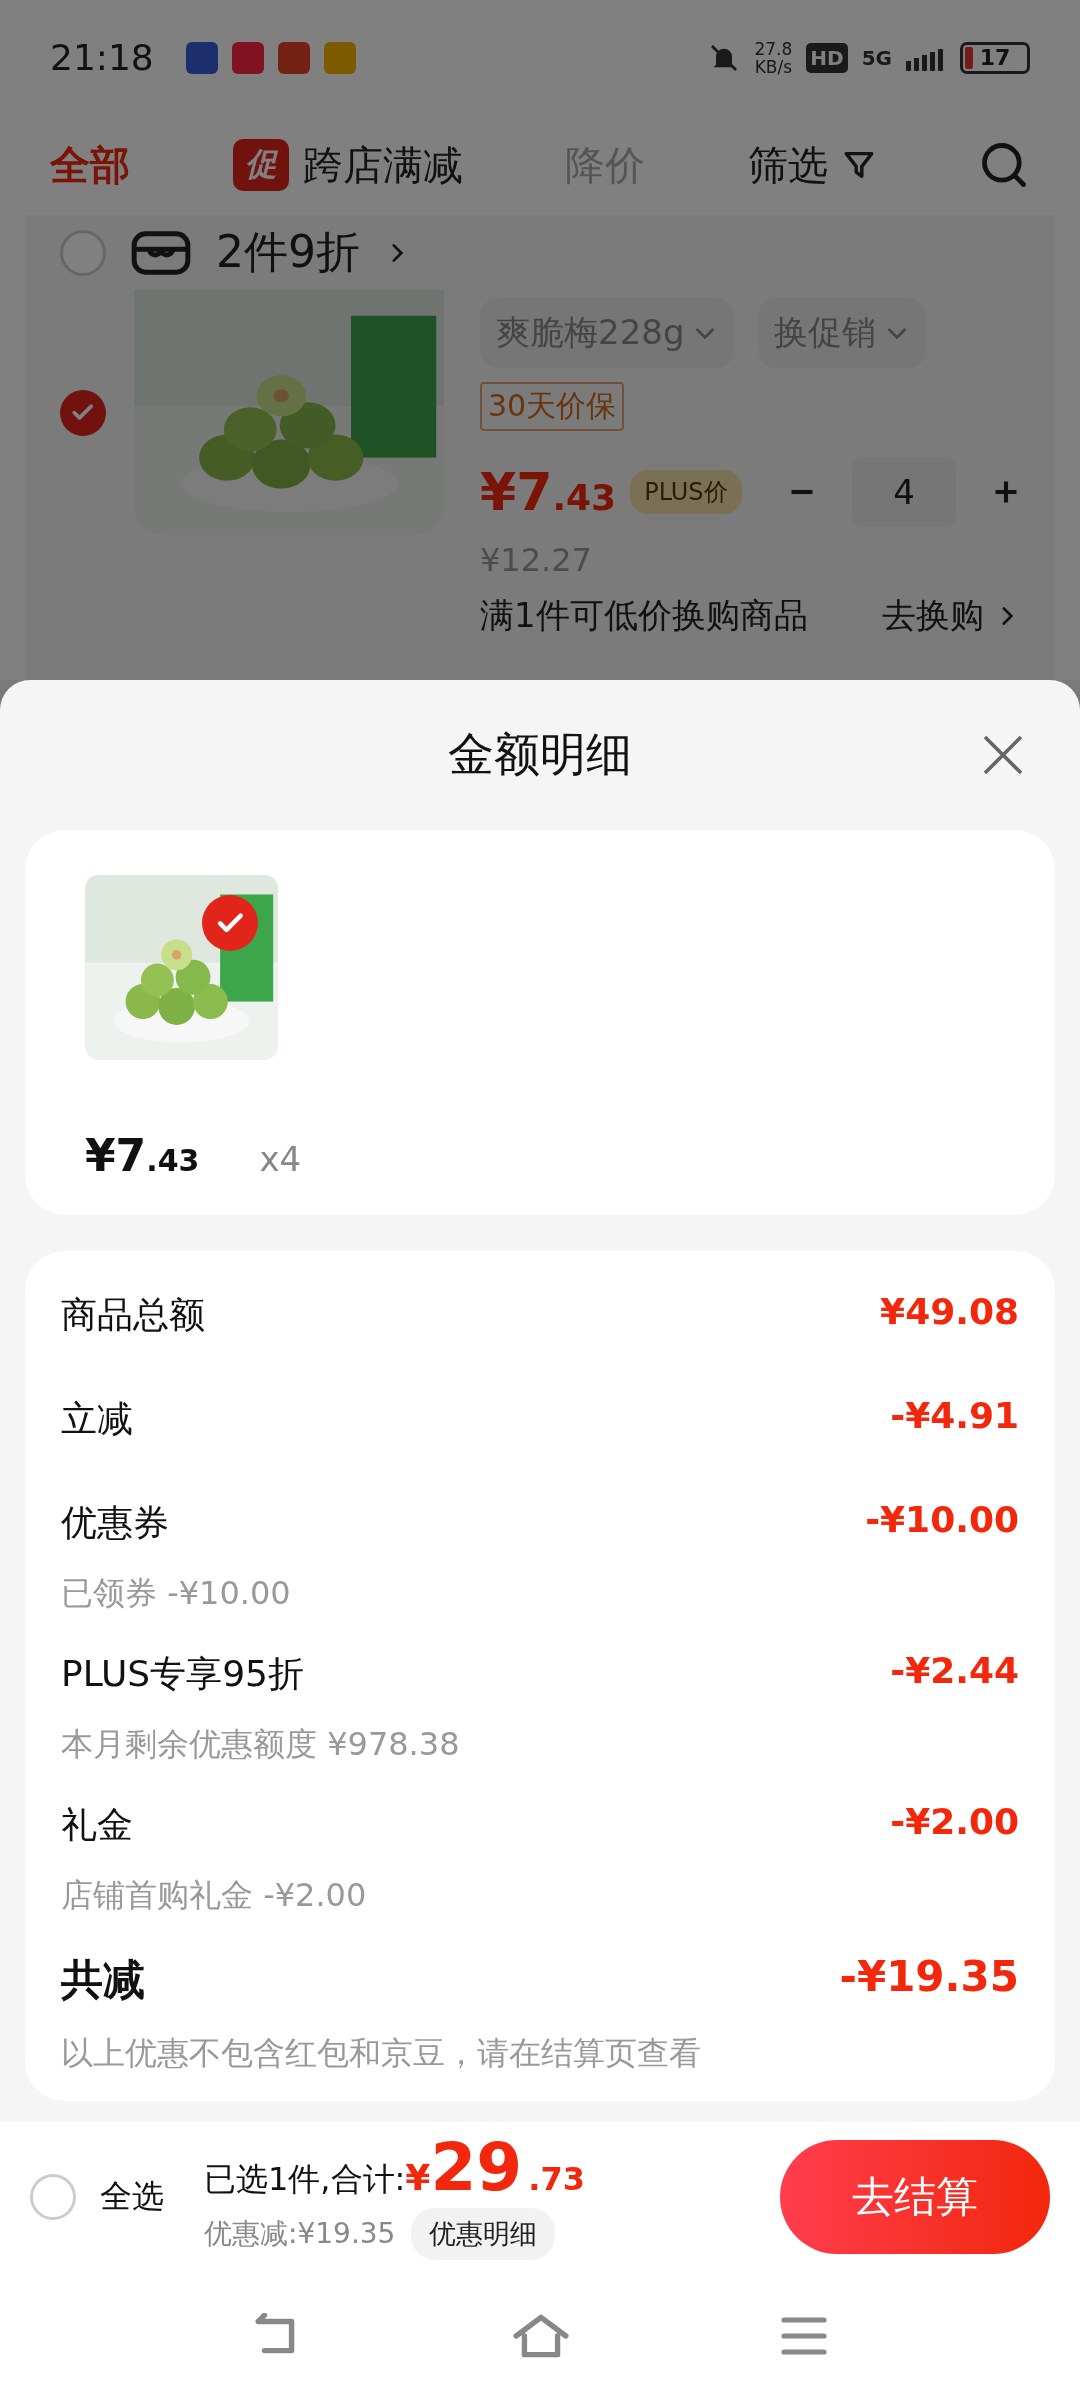 This screenshot has height=2400, width=1080. What do you see at coordinates (804, 2336) in the screenshot?
I see `menu-button` at bounding box center [804, 2336].